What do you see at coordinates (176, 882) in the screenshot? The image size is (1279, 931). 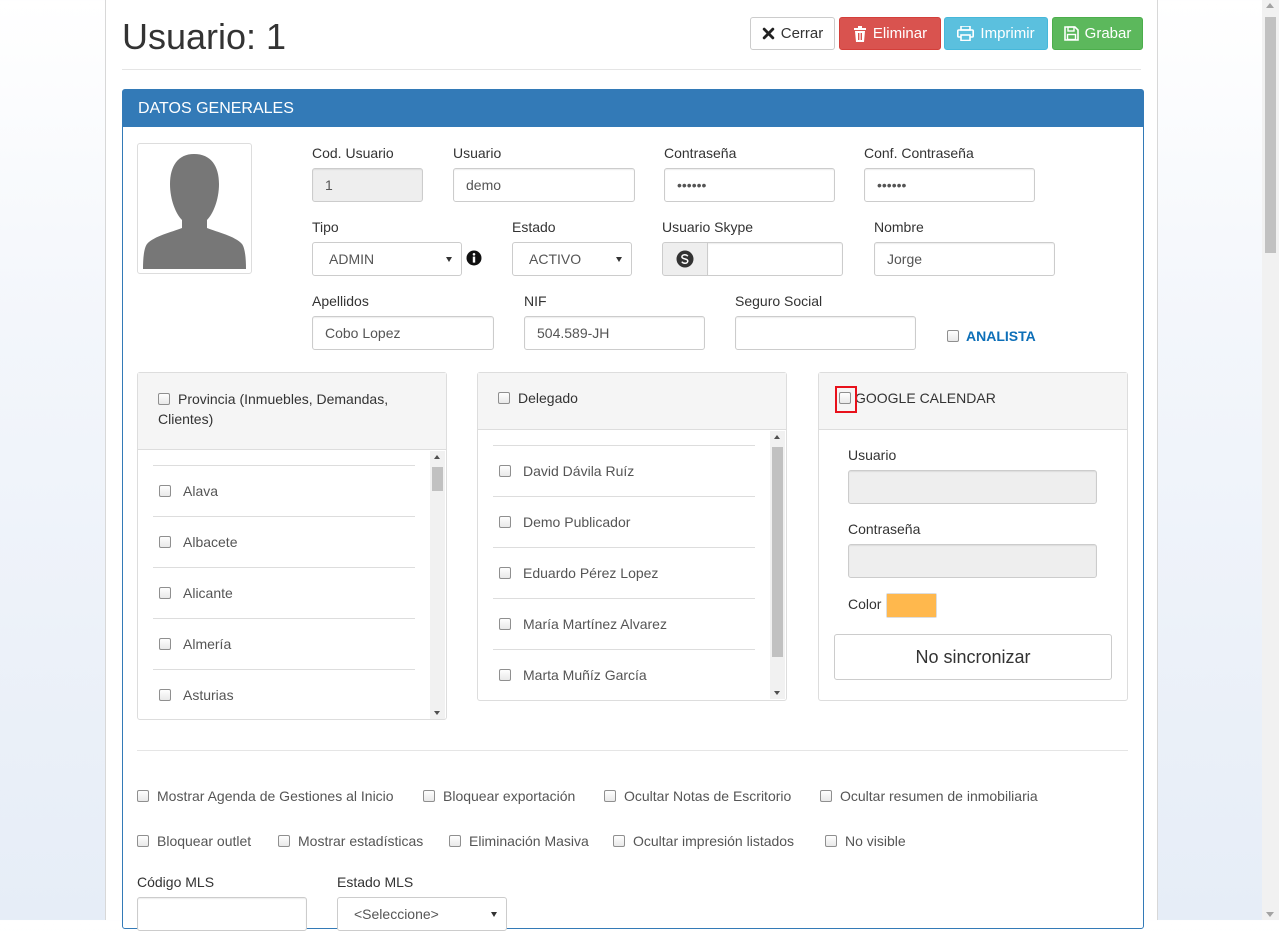 I see `codigo-mls-label: Código MLS` at bounding box center [176, 882].